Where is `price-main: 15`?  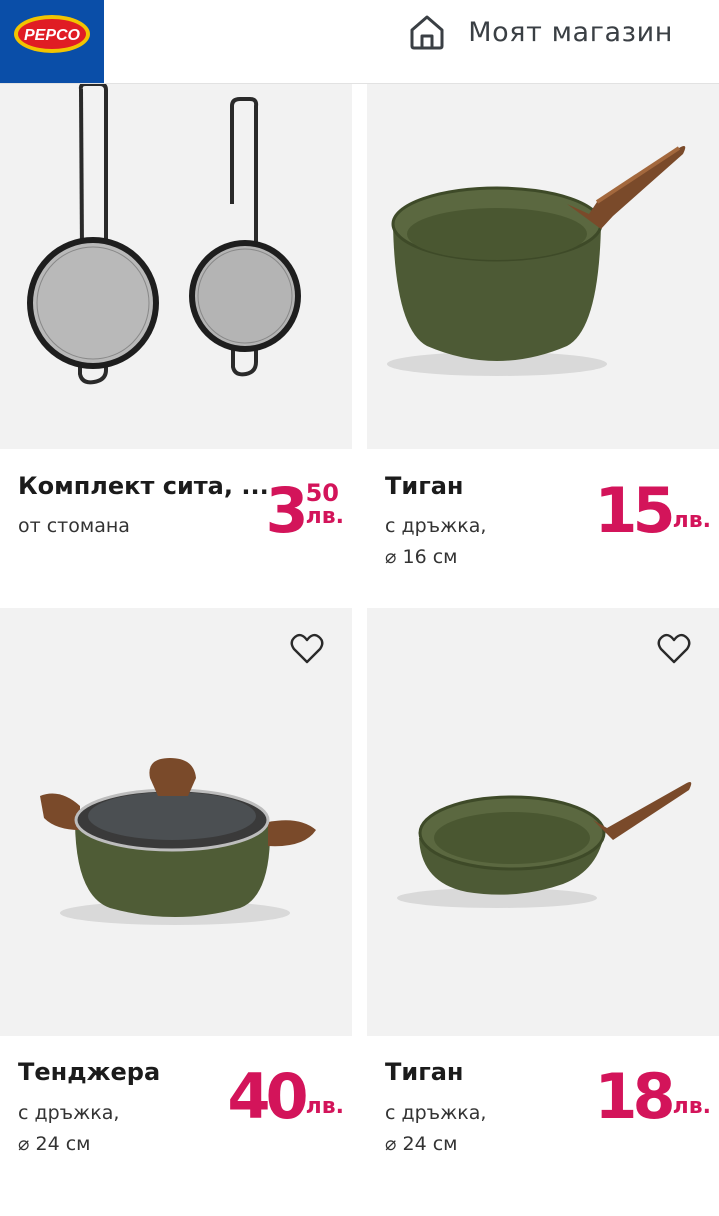
price-main: 15 is located at coordinates (634, 510).